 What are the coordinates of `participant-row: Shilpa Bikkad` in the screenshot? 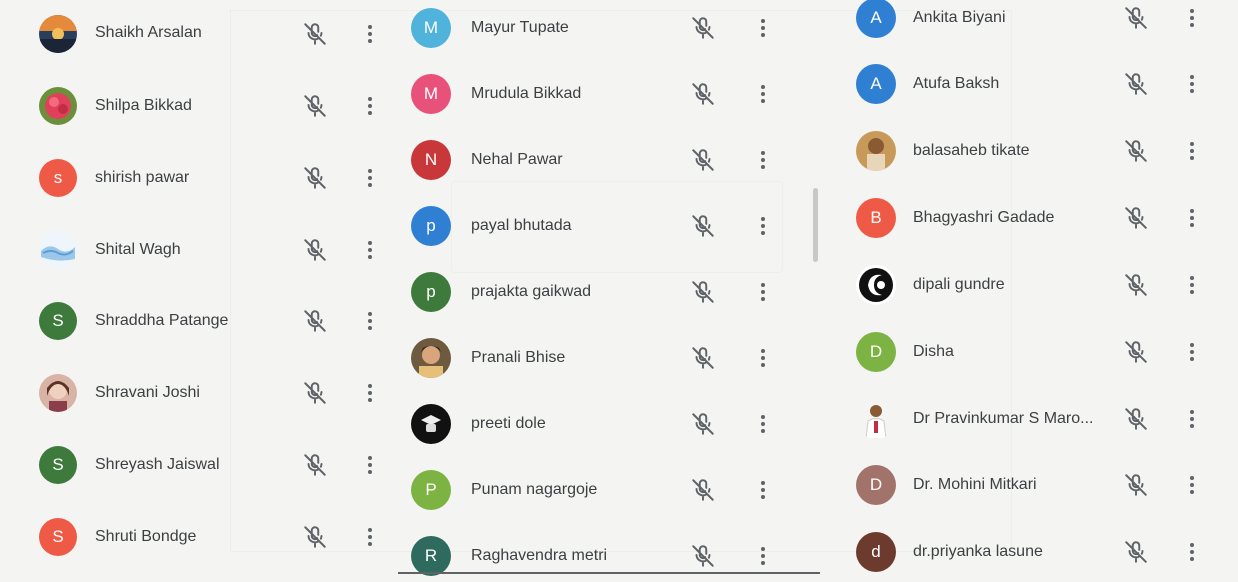 It's located at (197, 106).